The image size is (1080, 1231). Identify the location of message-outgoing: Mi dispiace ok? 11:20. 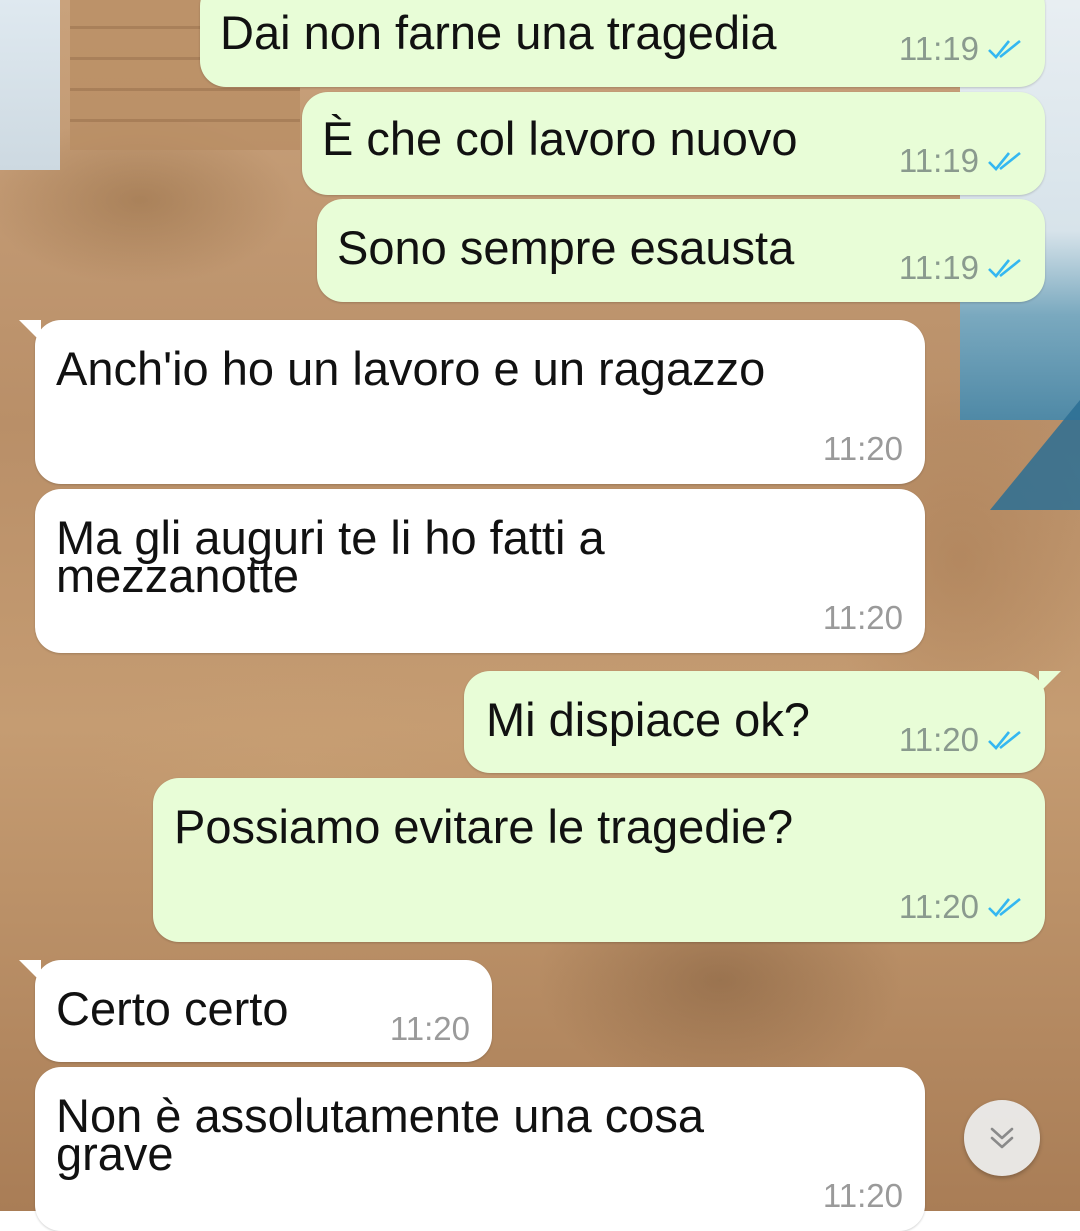
(762, 722).